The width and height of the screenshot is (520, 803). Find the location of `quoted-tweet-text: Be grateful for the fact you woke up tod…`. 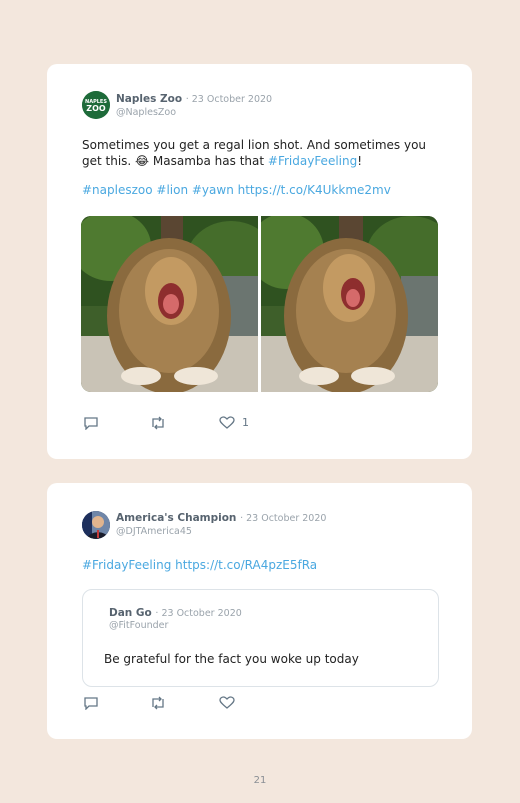

quoted-tweet-text: Be grateful for the fact you woke up tod… is located at coordinates (231, 659).